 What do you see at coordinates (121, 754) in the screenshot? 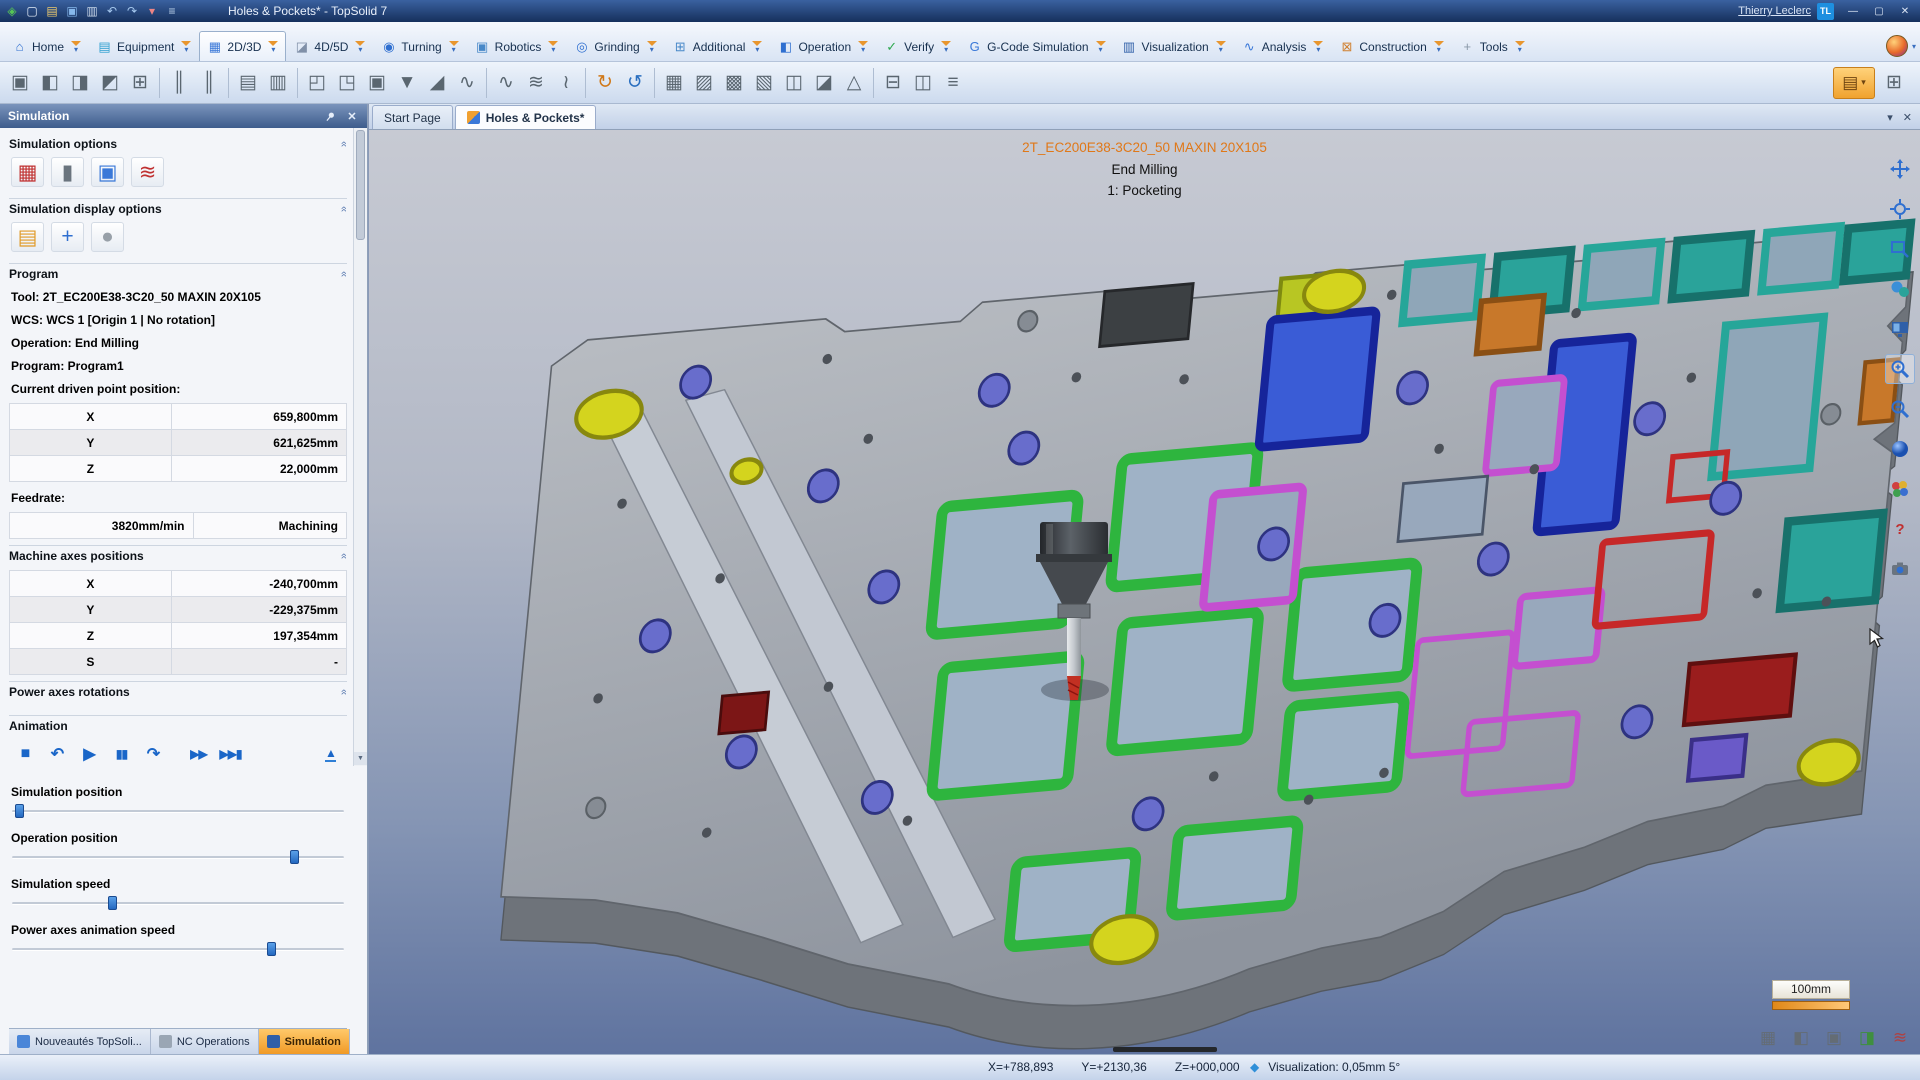
I see `pause-button: ▮▮` at bounding box center [121, 754].